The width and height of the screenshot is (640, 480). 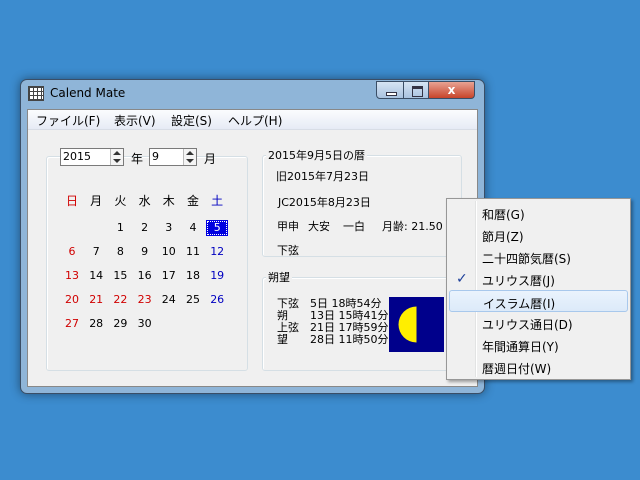 I want to click on weekday-header: 日, so click(x=71, y=201).